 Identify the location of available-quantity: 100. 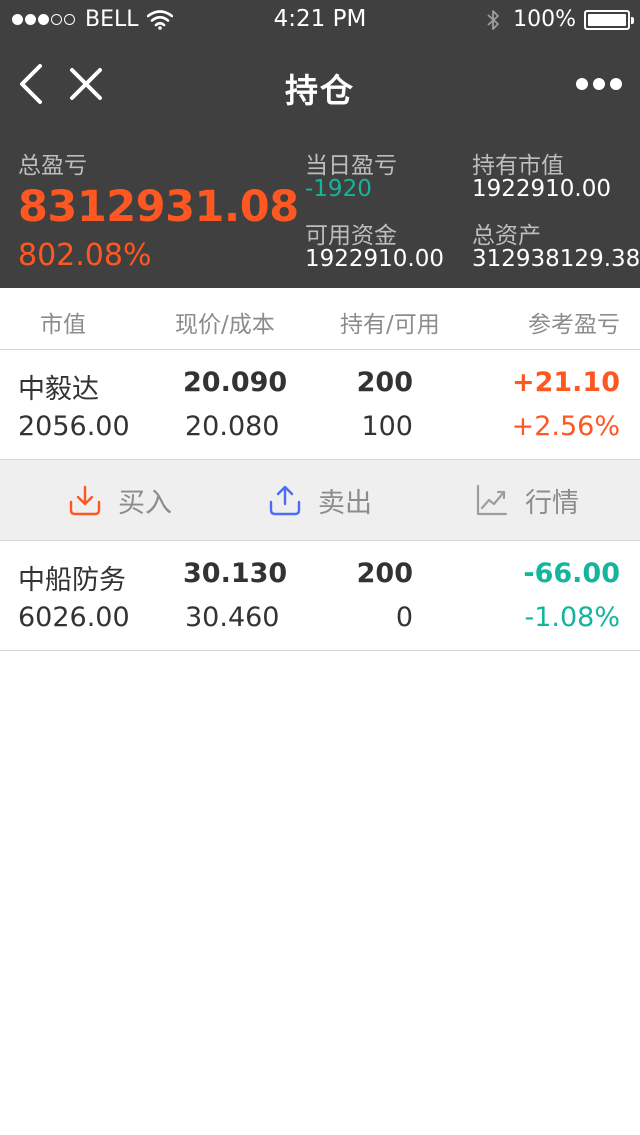
(387, 426).